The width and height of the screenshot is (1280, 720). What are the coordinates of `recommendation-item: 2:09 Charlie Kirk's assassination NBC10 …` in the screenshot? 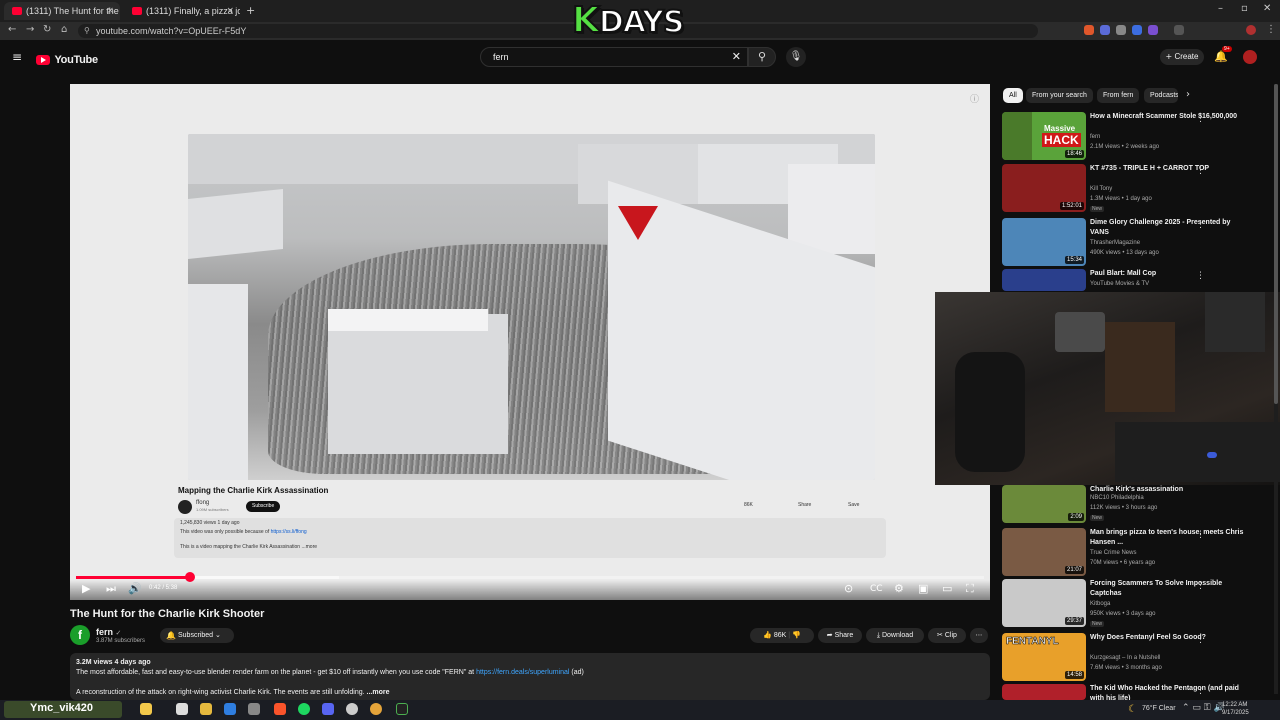 It's located at (1137, 504).